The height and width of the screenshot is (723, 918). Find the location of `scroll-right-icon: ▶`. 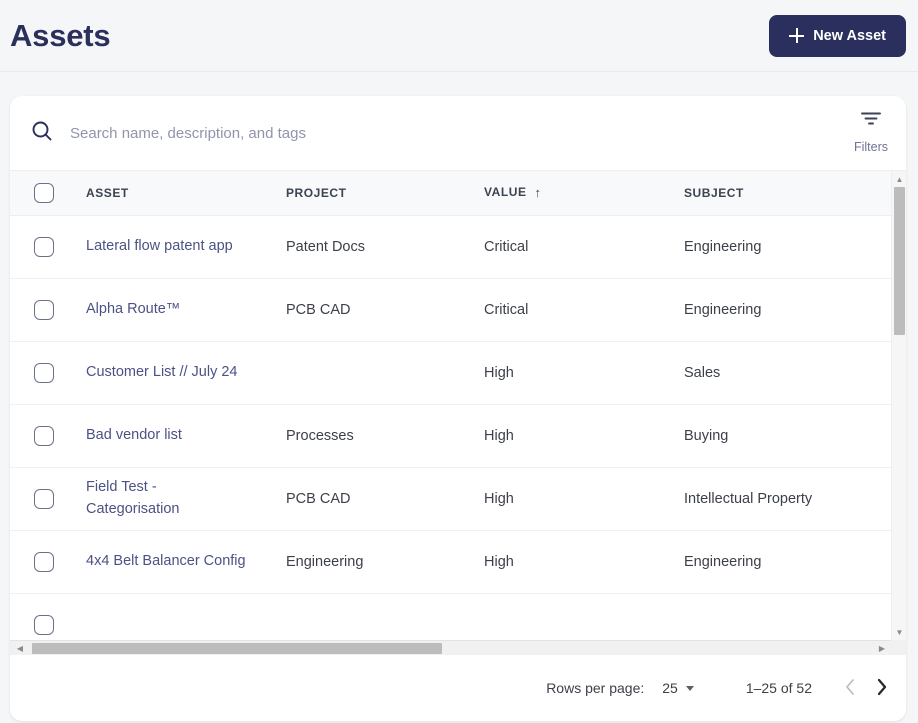

scroll-right-icon: ▶ is located at coordinates (882, 648).